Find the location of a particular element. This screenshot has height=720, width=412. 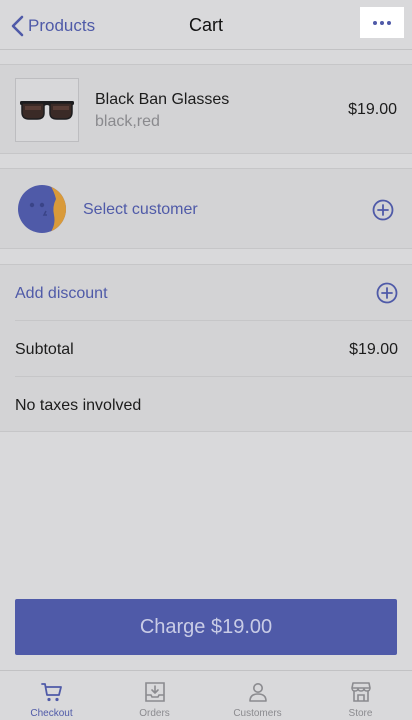

tax-label: No taxes involved is located at coordinates (78, 405).